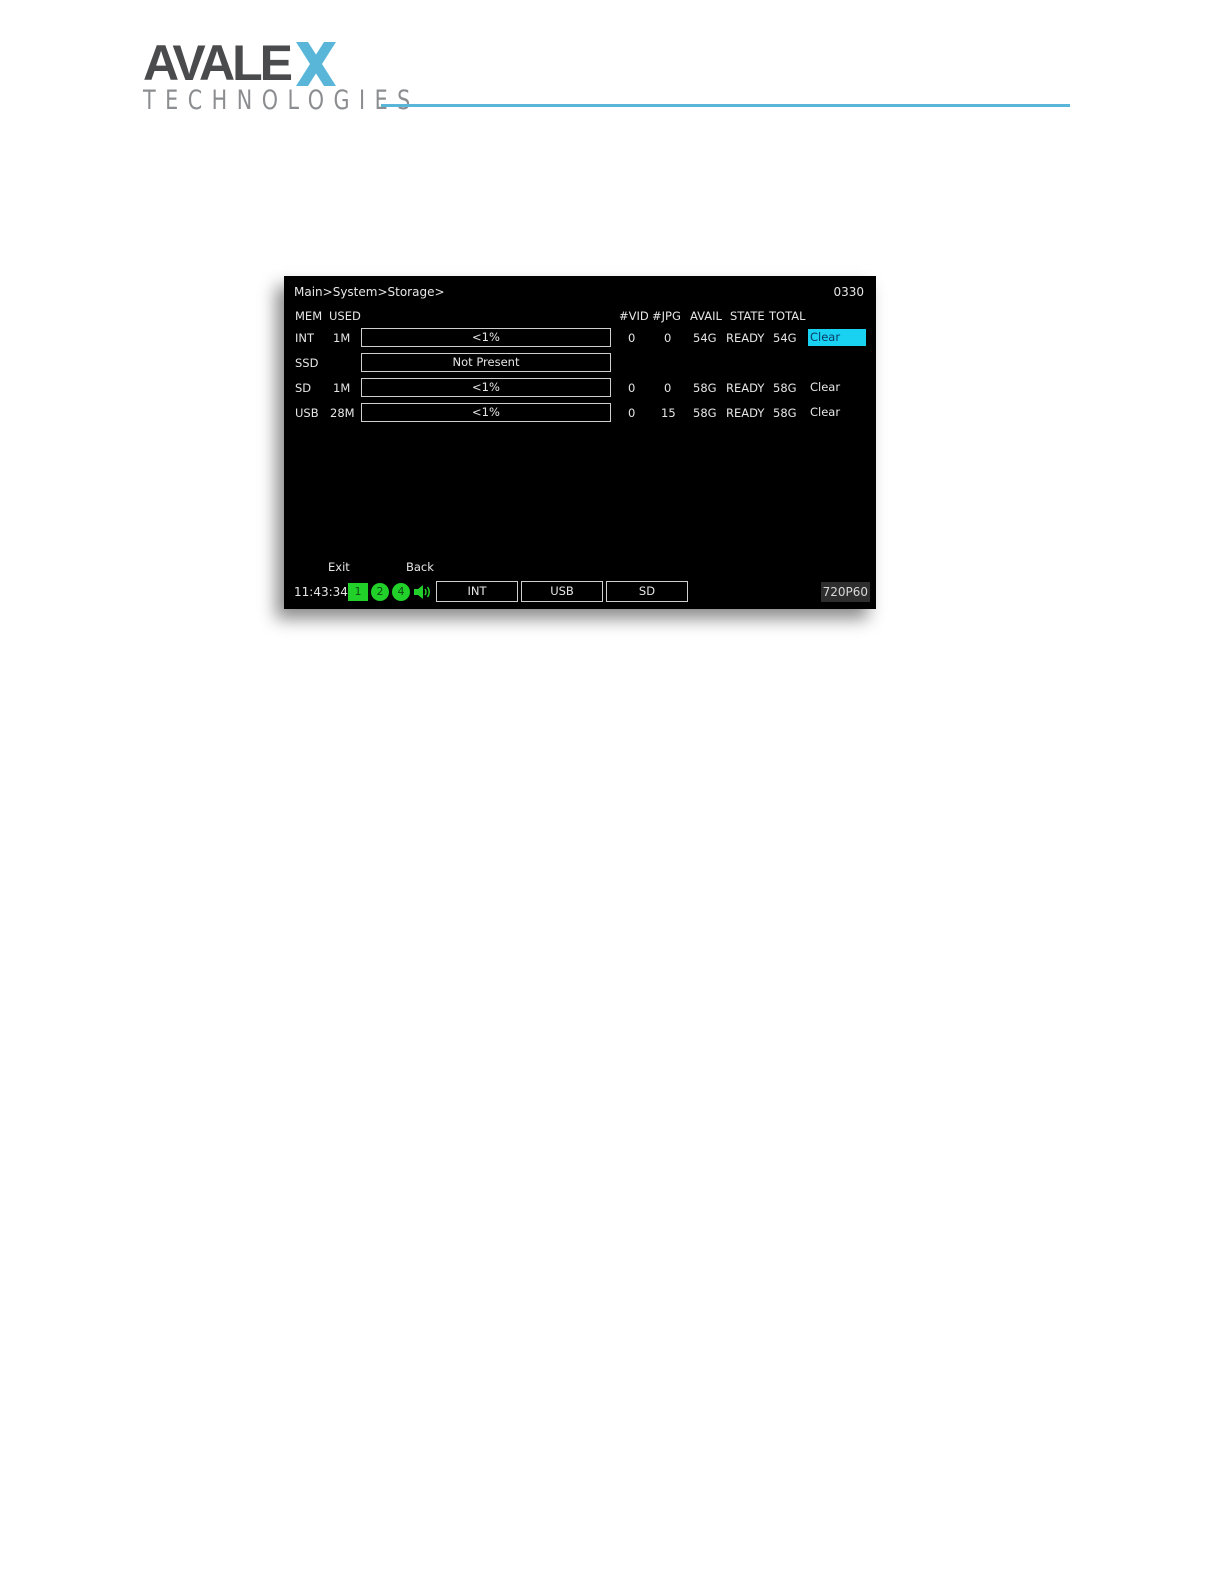 This screenshot has width=1224, height=1584. Describe the element at coordinates (380, 592) in the screenshot. I see `channel-2-indicator: 2` at that location.